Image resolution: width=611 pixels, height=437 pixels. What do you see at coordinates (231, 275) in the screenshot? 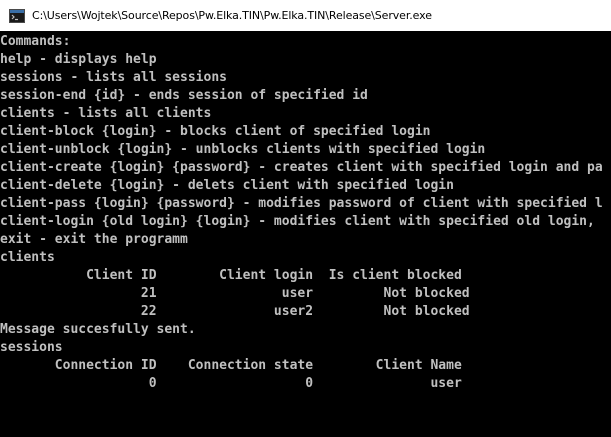
I see `clients-table-header: Client ID Client login Is client blocked` at bounding box center [231, 275].